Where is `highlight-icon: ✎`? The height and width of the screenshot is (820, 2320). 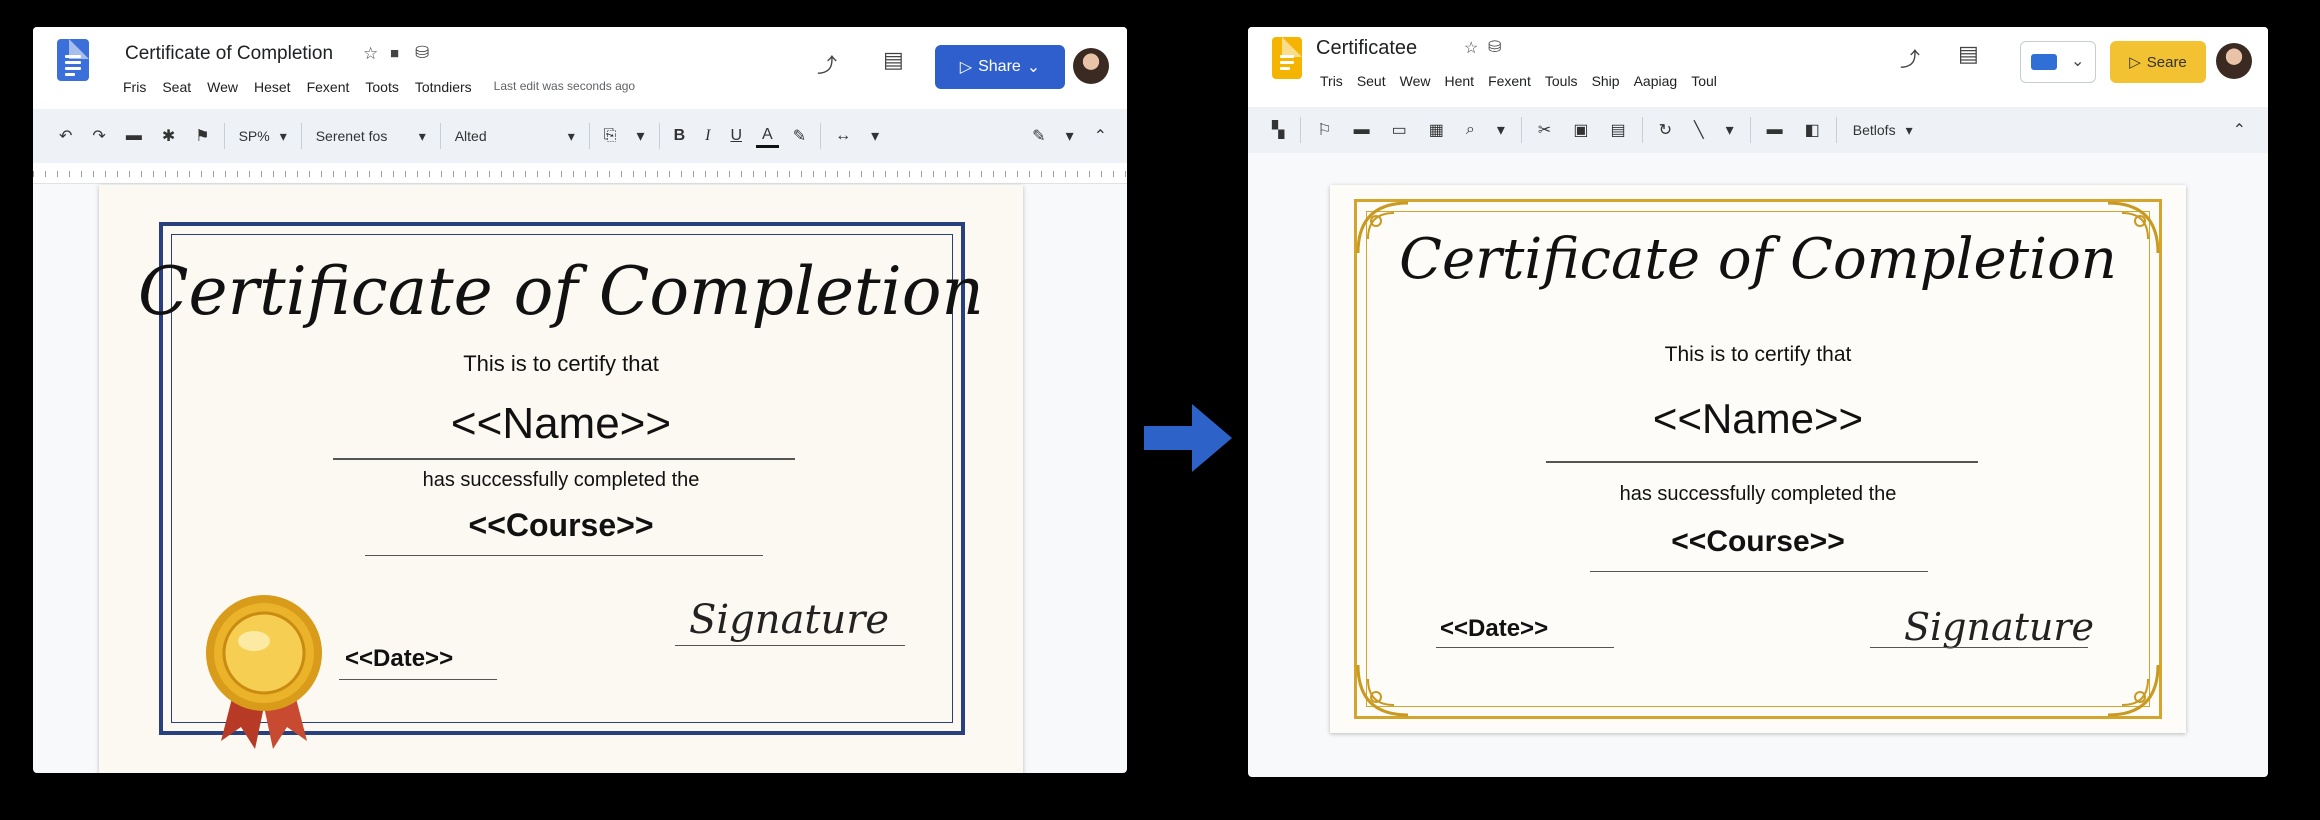
highlight-icon: ✎ is located at coordinates (799, 136).